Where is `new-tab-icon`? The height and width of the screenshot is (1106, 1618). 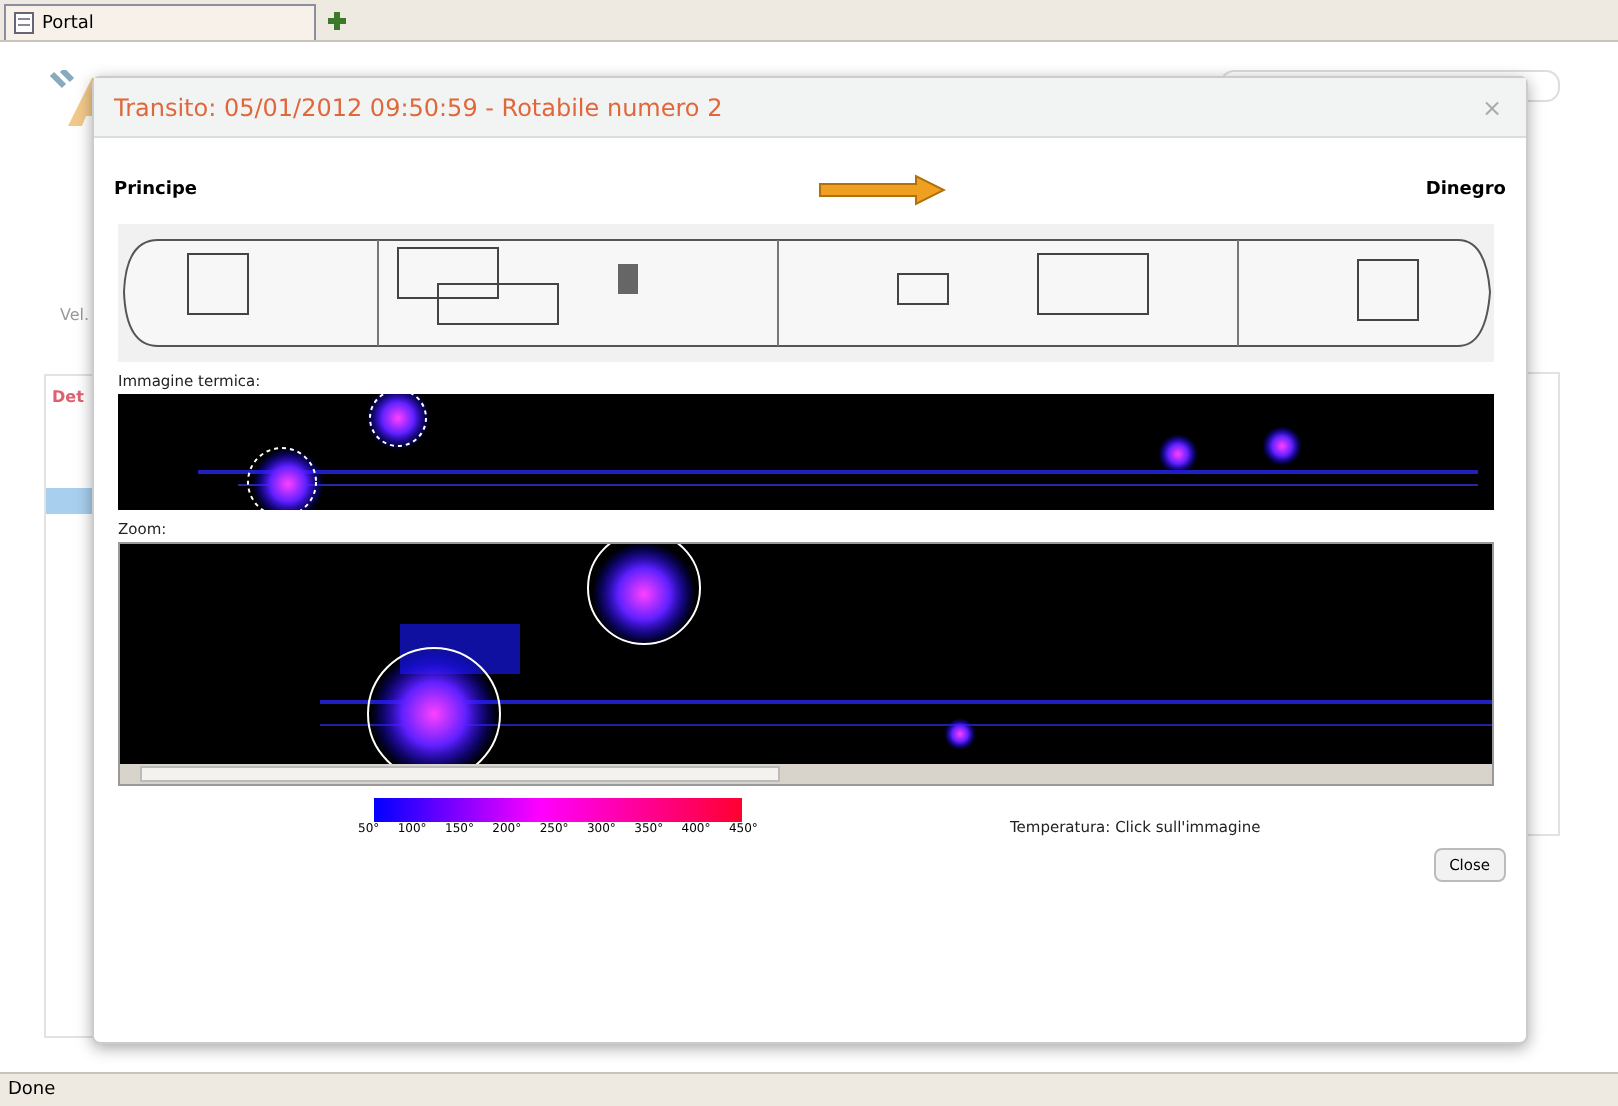
new-tab-icon is located at coordinates (337, 21).